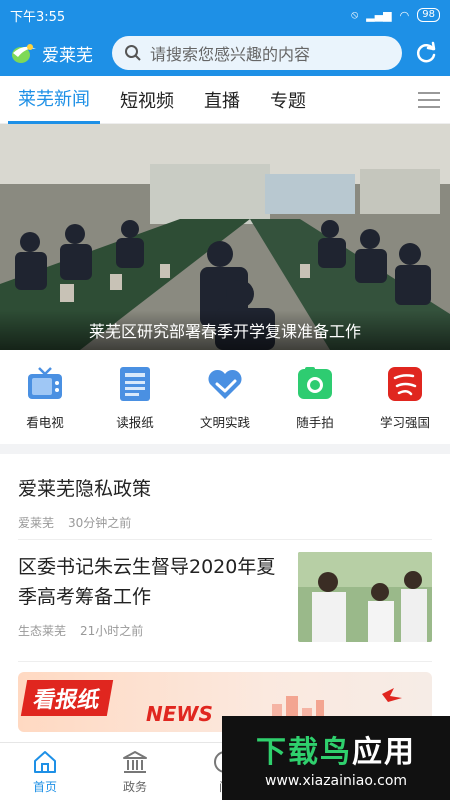  Describe the element at coordinates (429, 100) in the screenshot. I see `menu-icon` at that location.